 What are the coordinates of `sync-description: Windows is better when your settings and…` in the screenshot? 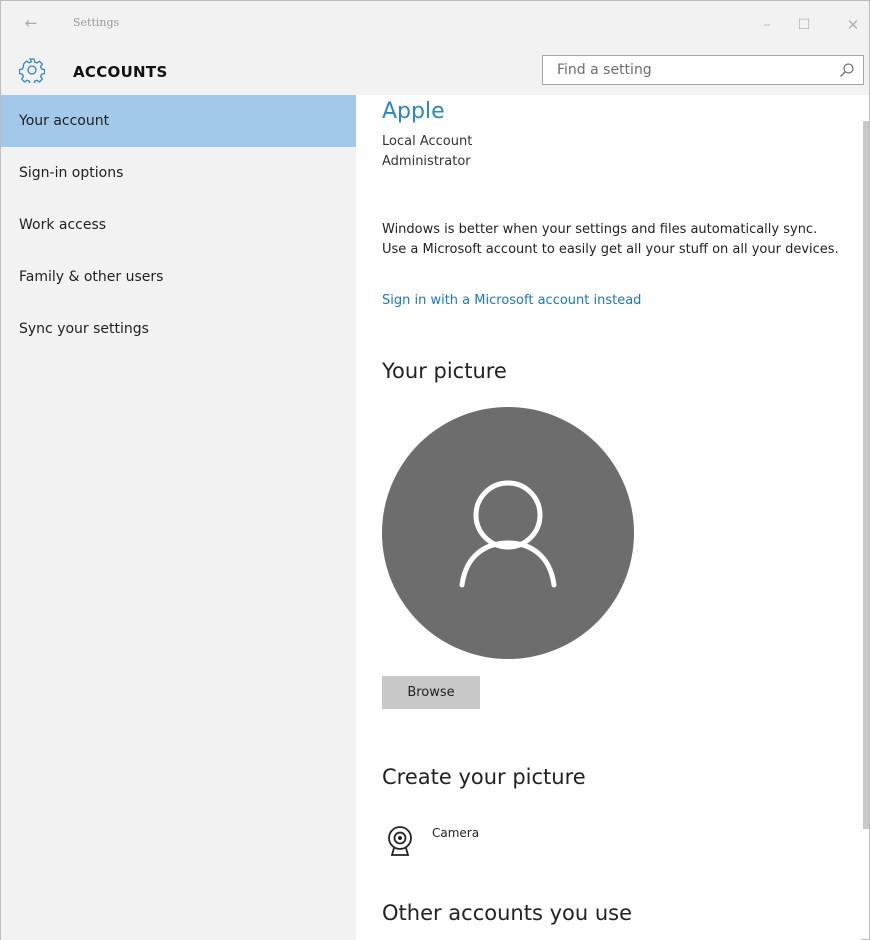 It's located at (610, 239).